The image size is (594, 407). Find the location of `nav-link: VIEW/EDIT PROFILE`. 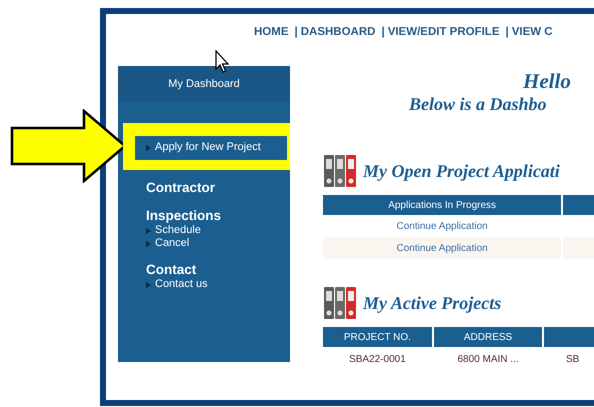

nav-link: VIEW/EDIT PROFILE is located at coordinates (444, 35).